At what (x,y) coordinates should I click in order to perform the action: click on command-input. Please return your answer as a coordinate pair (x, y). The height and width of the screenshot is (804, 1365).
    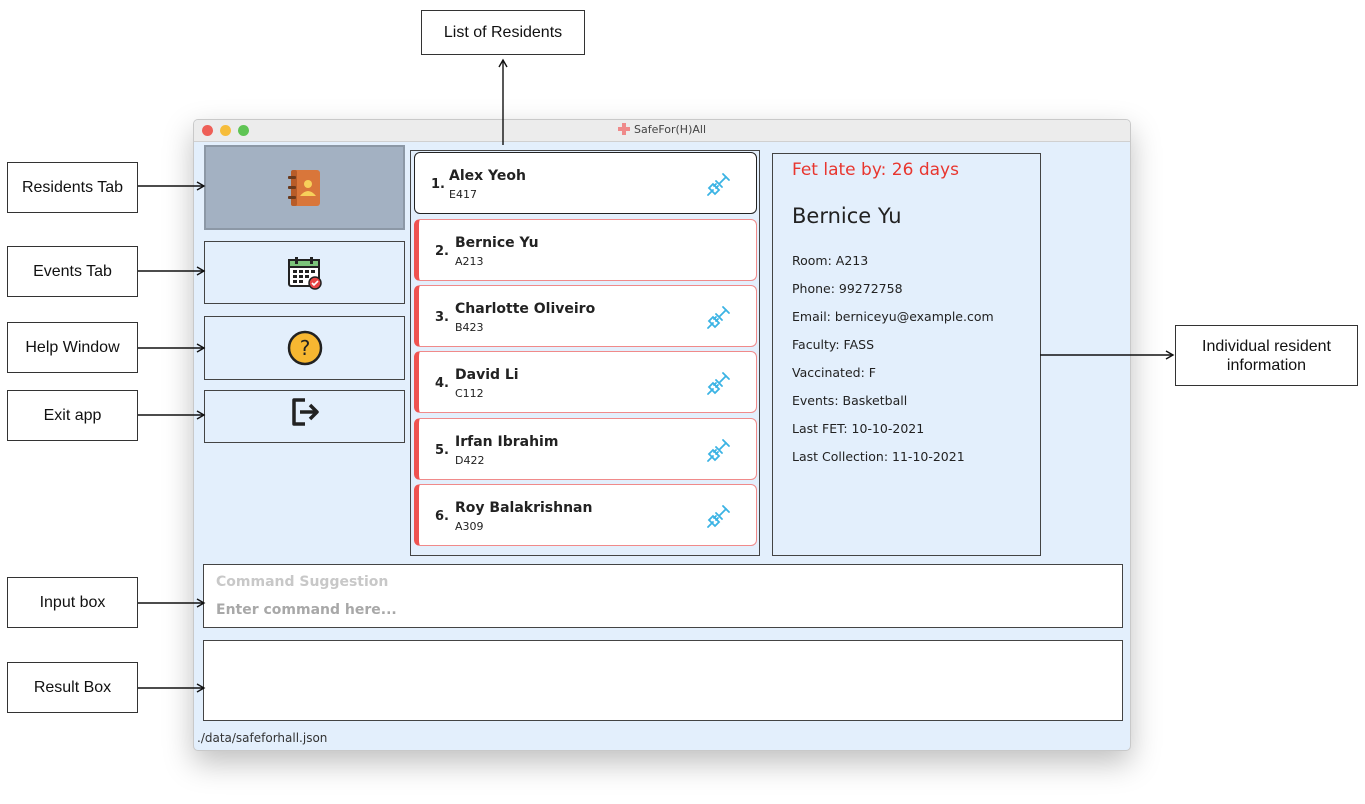
    Looking at the image, I should click on (656, 610).